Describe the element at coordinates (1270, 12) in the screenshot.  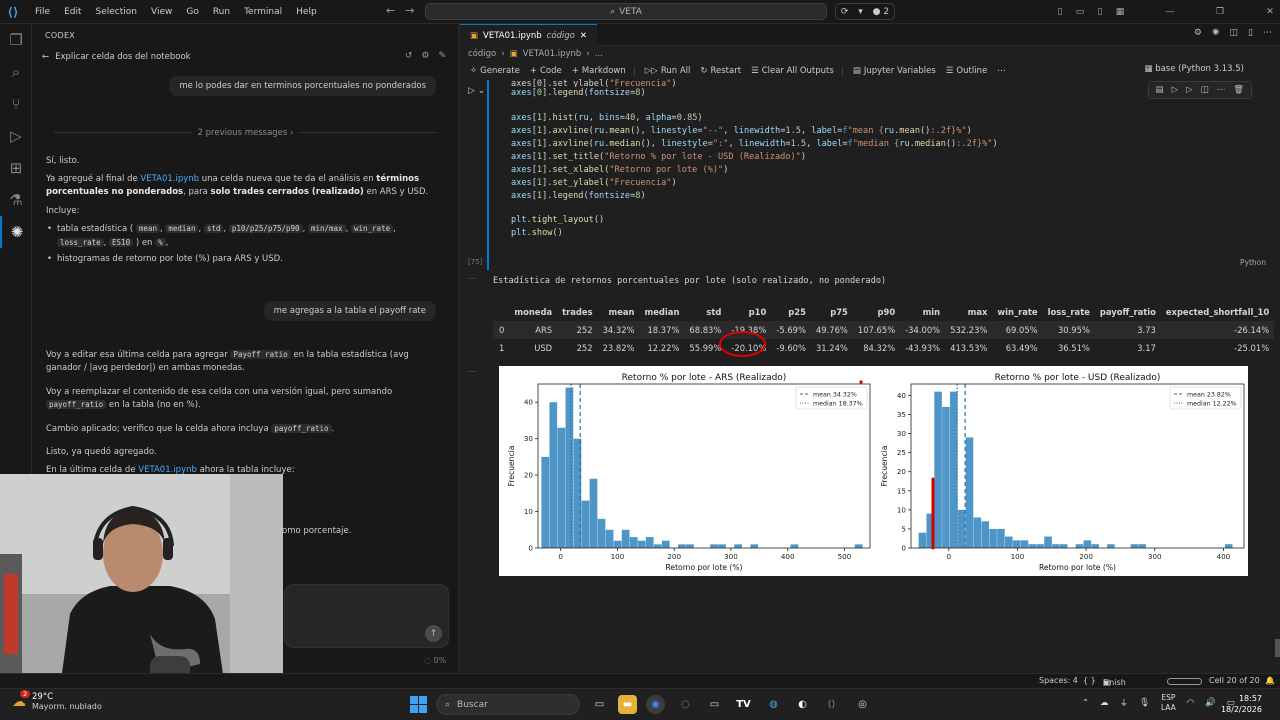
I see `close-icon: ✕` at that location.